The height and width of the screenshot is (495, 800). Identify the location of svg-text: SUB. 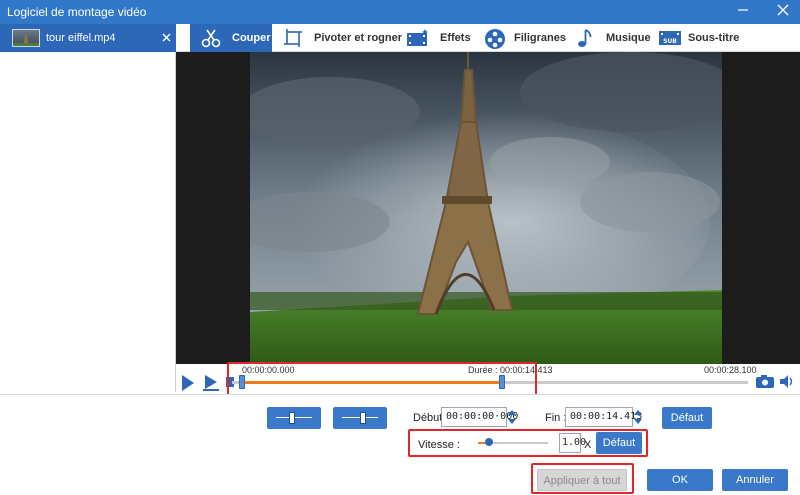
(670, 41).